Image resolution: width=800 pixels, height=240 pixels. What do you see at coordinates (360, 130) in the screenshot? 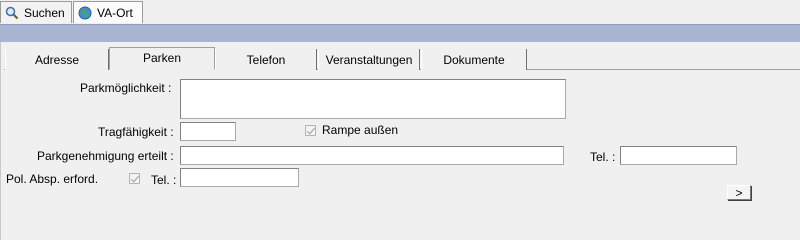
I see `rampe-label: Rampe außen` at bounding box center [360, 130].